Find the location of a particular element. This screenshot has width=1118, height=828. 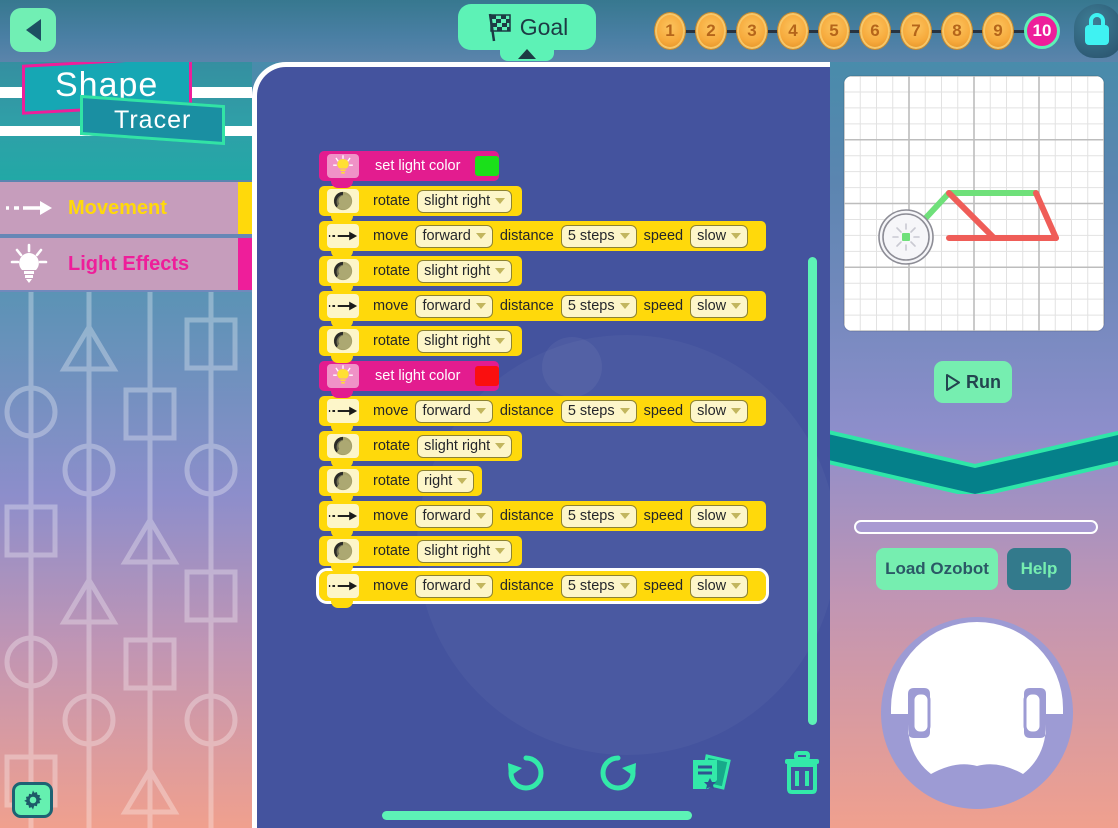

trash-icon is located at coordinates (802, 772).